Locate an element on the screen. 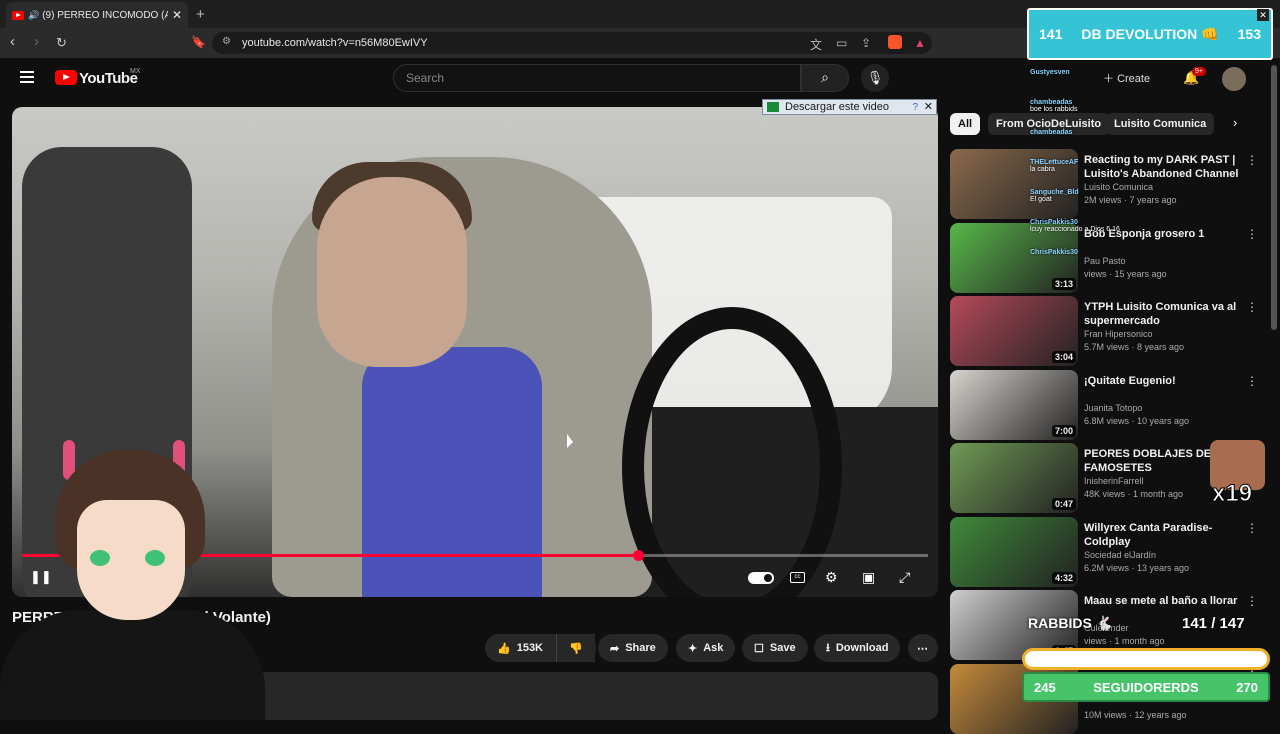 Image resolution: width=1280 pixels, height=734 pixels. cast-icon: ▭ is located at coordinates (841, 43).